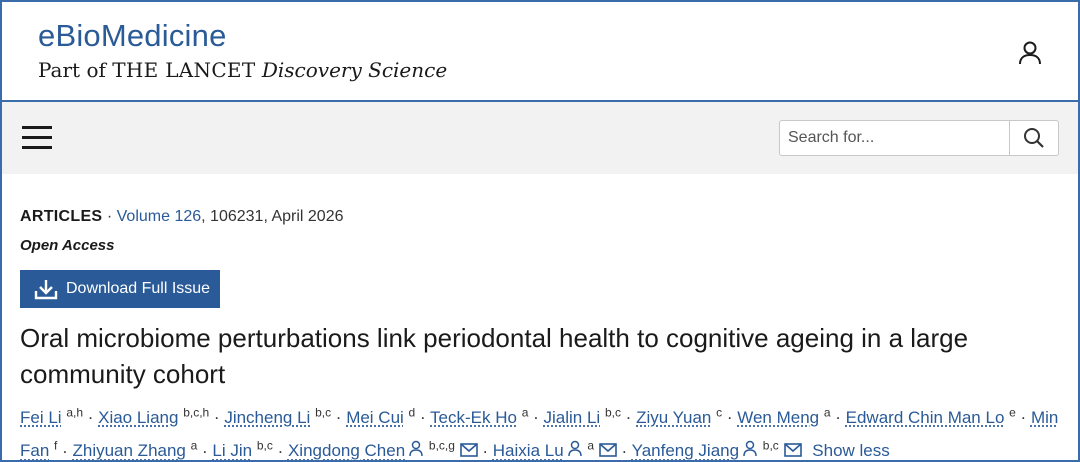  I want to click on user-account-button, so click(1030, 53).